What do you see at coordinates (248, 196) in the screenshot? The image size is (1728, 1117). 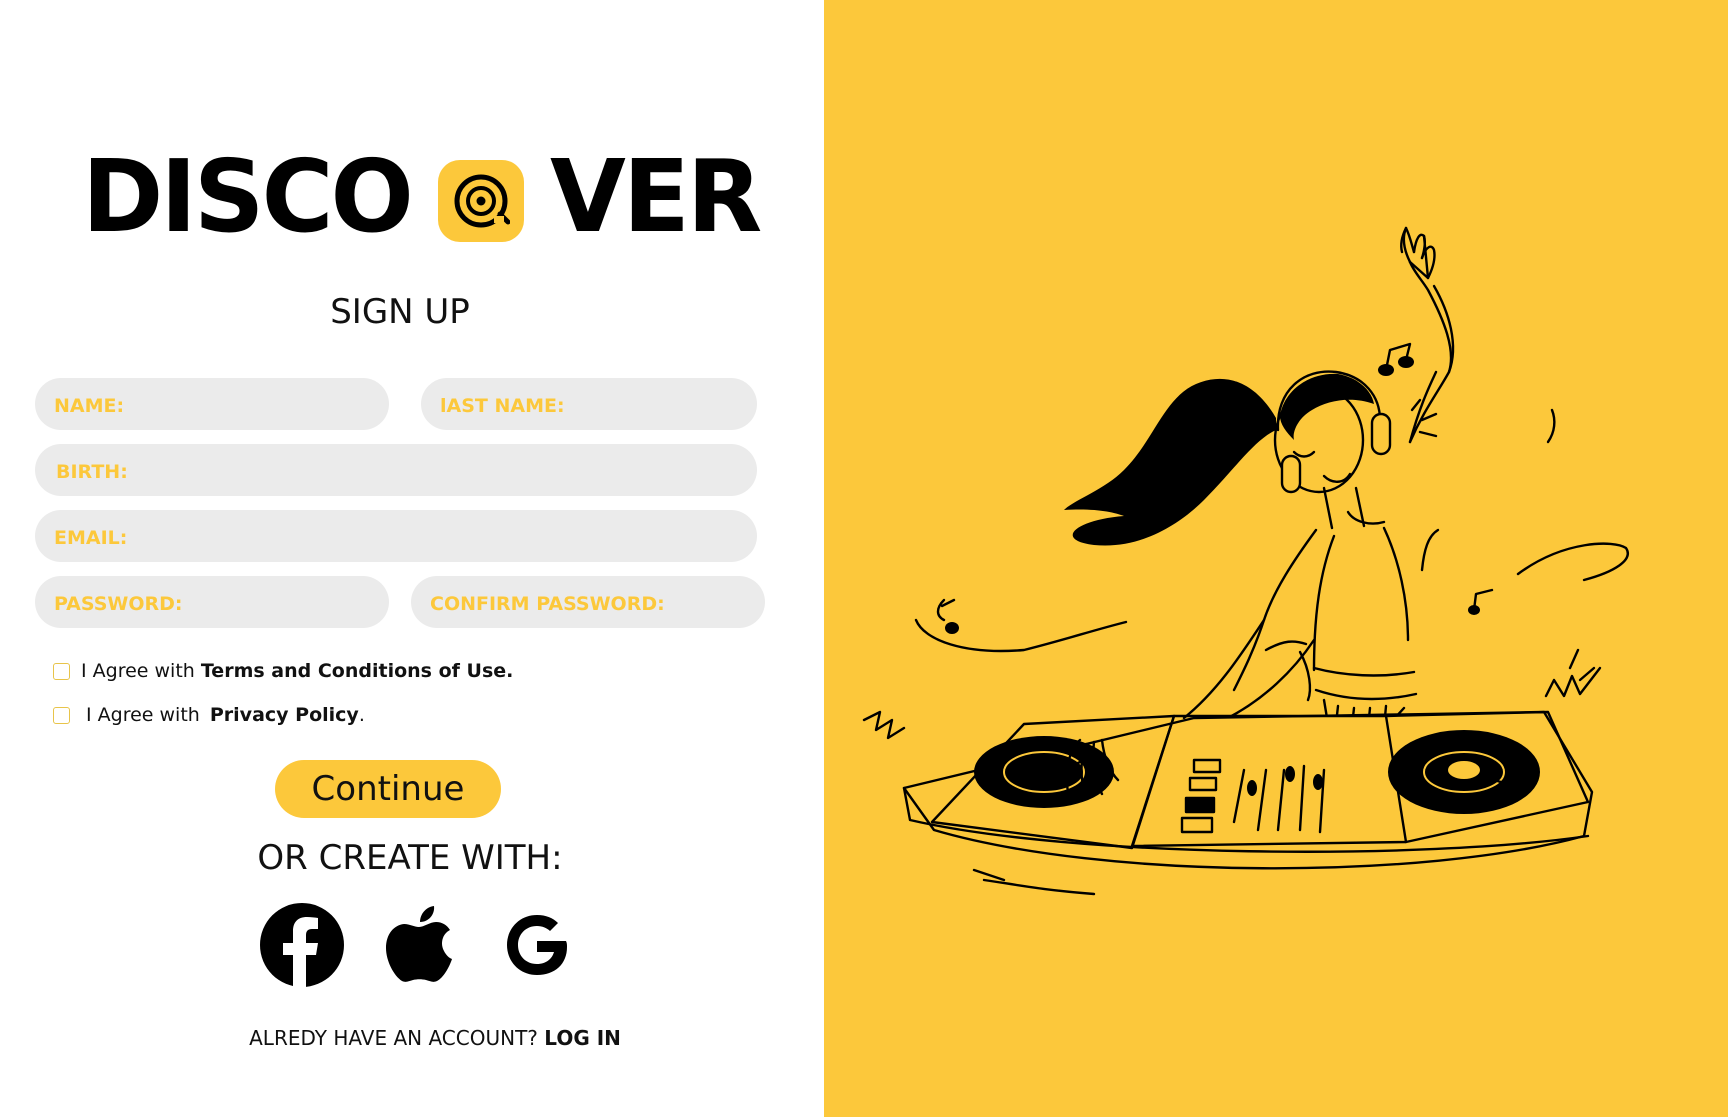 I see `logo-text-part1: DISCO` at bounding box center [248, 196].